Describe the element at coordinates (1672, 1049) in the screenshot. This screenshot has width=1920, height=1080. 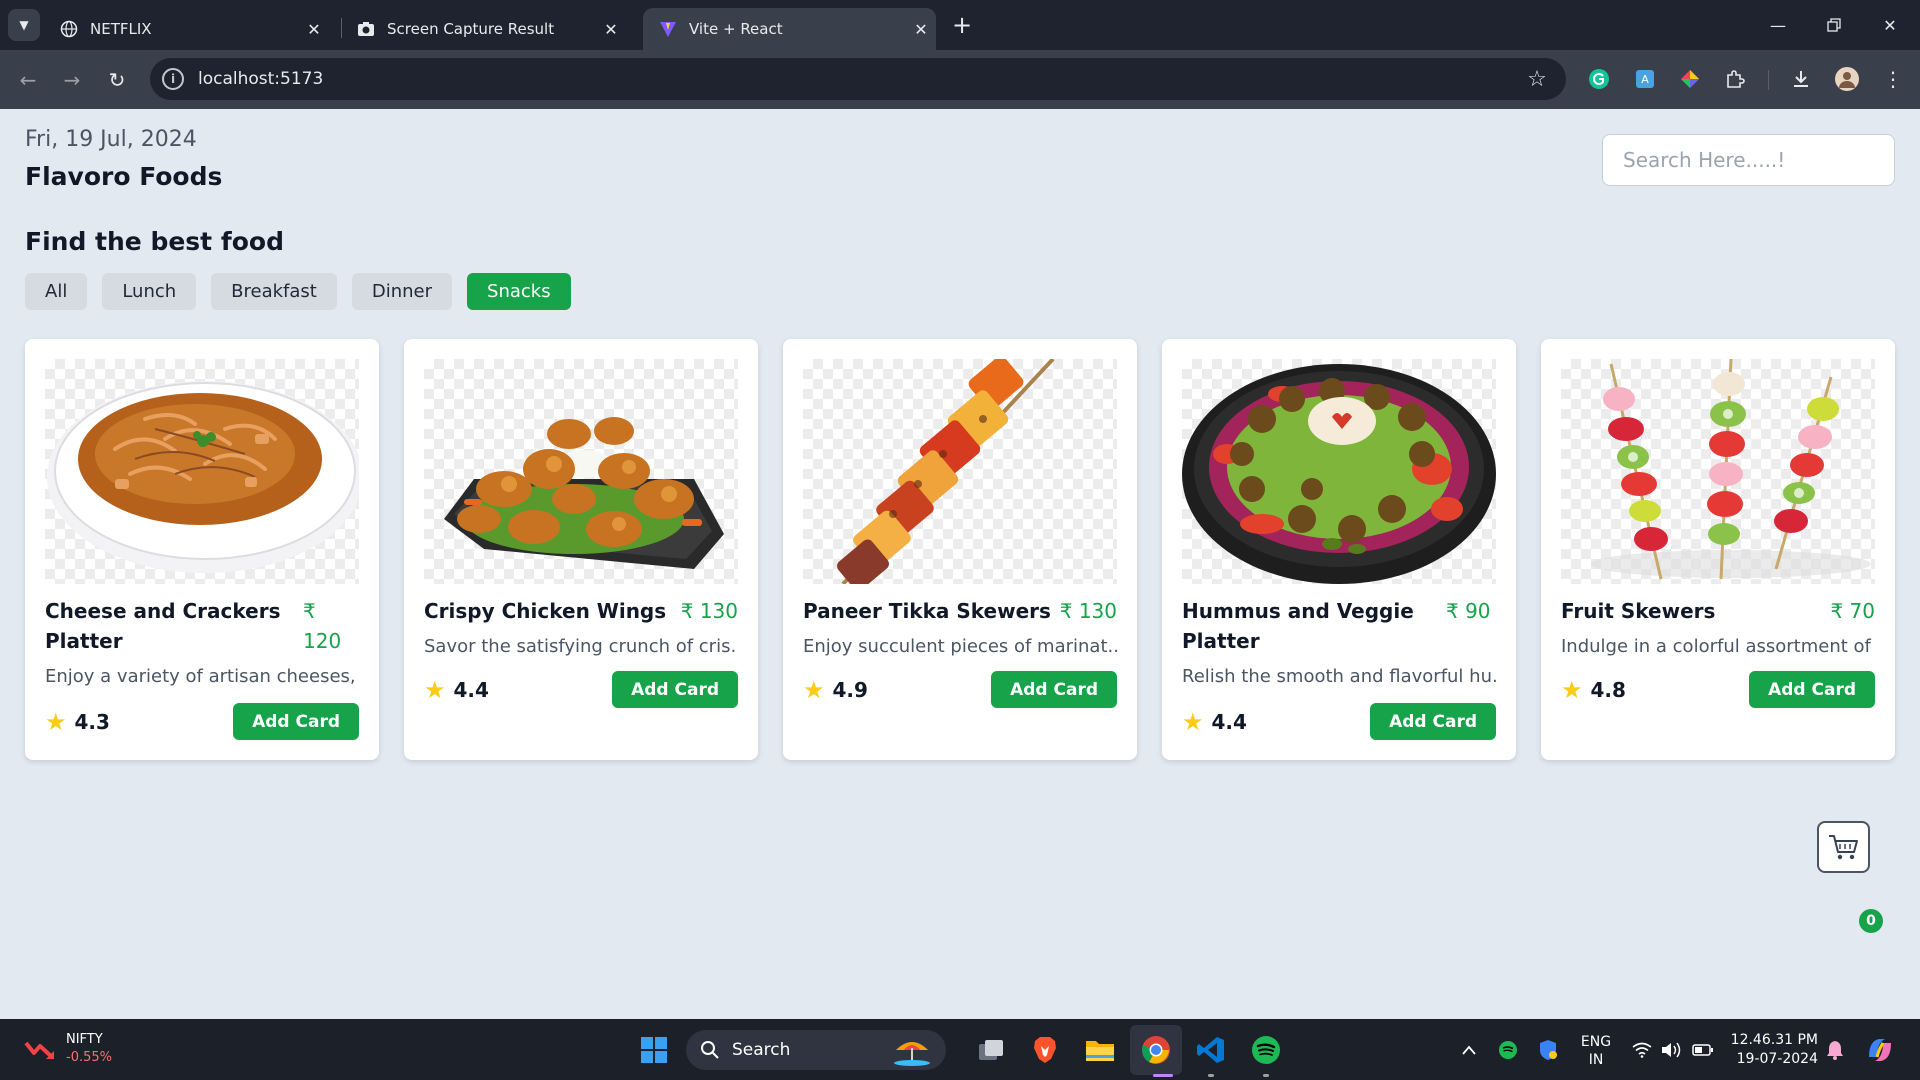
I see `volume-icon` at that location.